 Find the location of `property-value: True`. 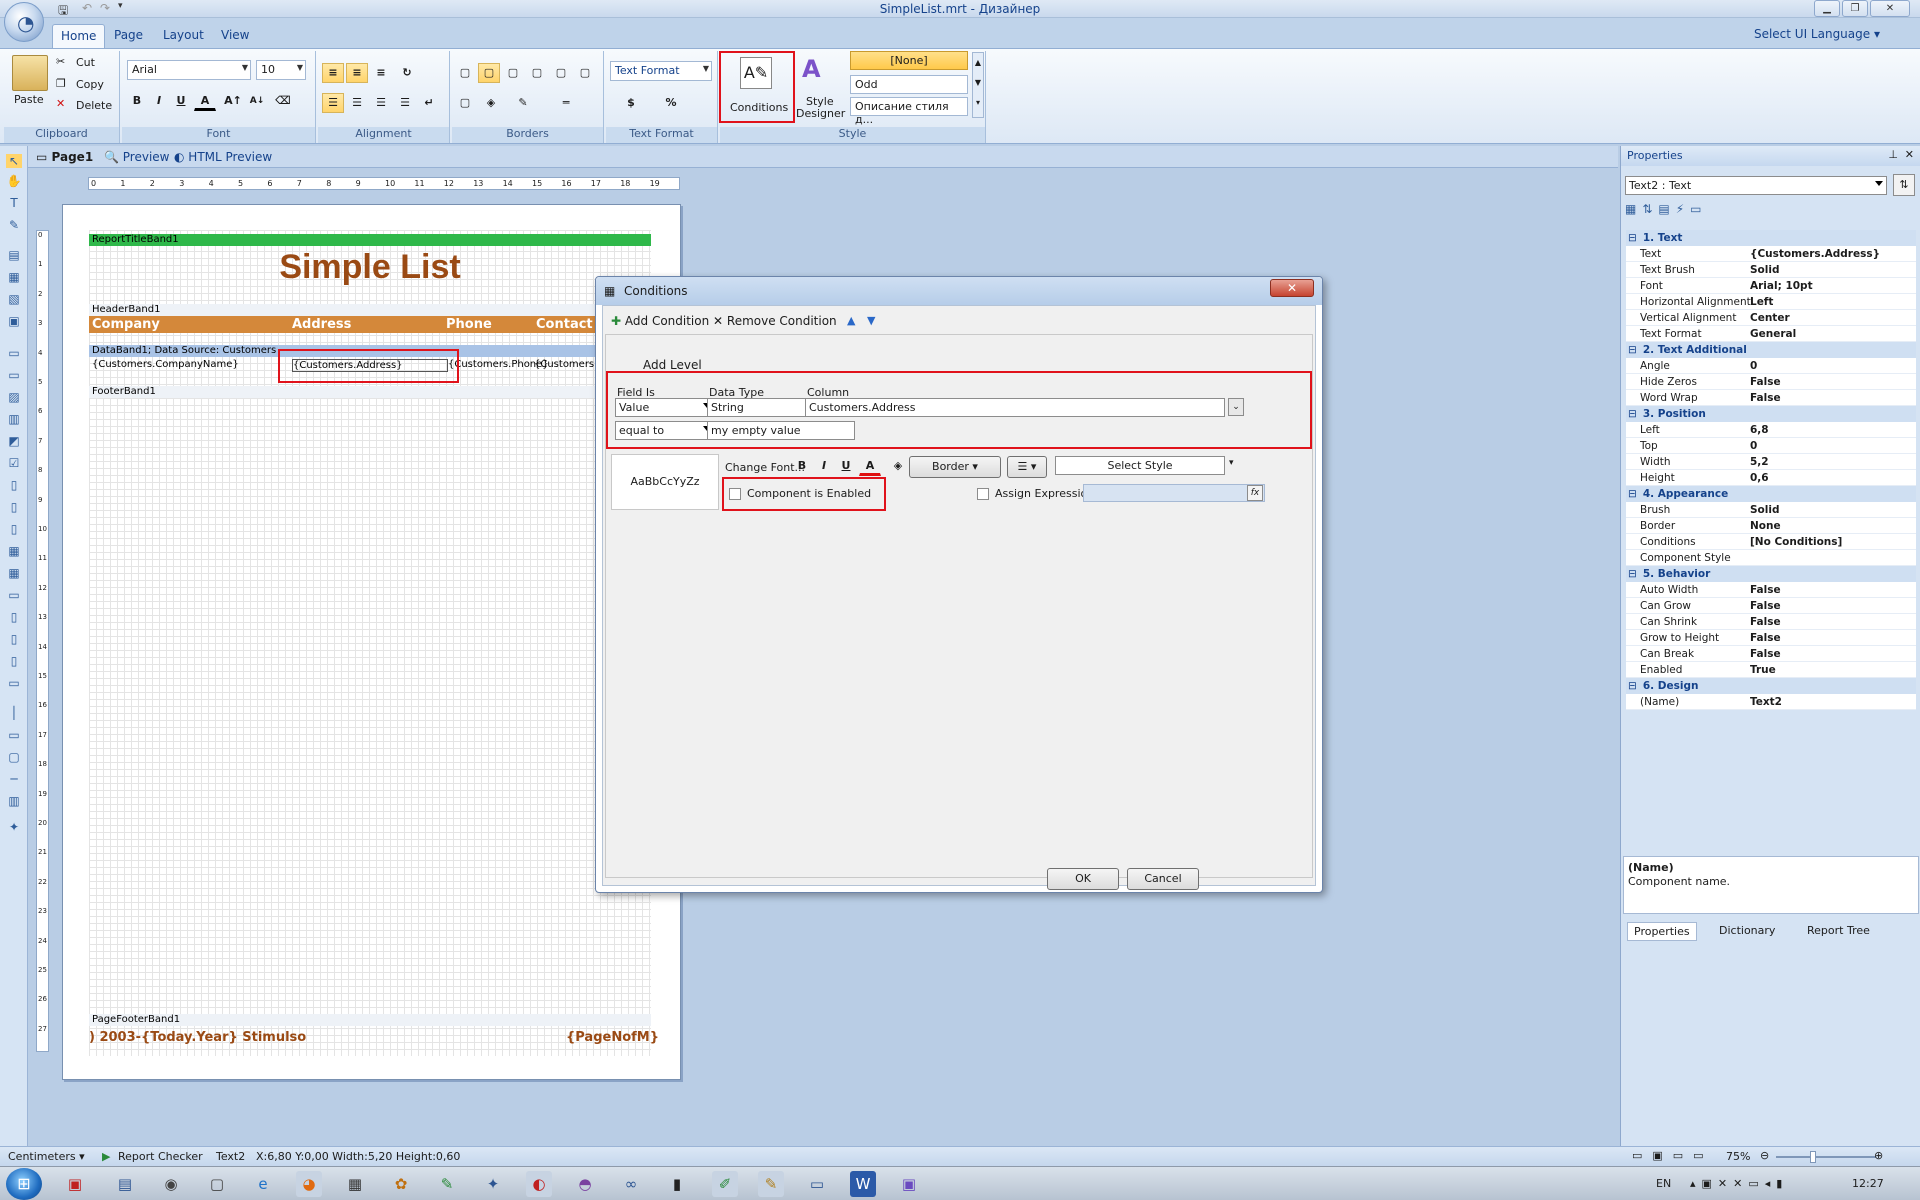

property-value: True is located at coordinates (1763, 670).